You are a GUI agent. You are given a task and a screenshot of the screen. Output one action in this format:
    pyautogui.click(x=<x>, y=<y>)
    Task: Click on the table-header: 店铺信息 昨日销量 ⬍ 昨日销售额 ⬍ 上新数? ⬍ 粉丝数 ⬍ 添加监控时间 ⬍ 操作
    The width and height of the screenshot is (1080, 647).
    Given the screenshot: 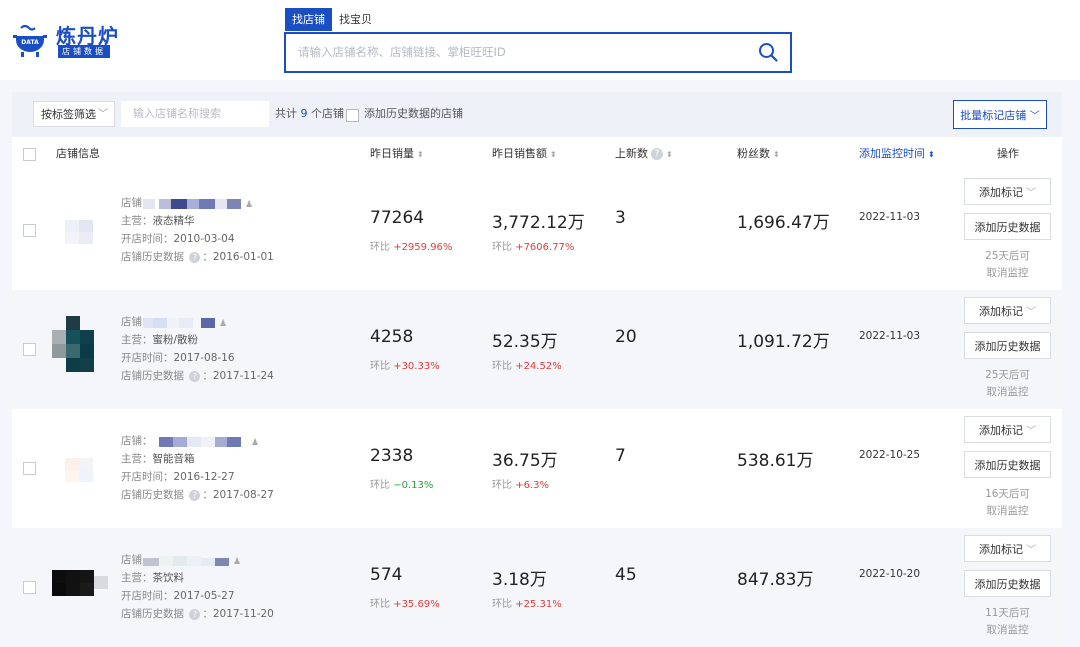 What is the action you would take?
    pyautogui.click(x=537, y=154)
    